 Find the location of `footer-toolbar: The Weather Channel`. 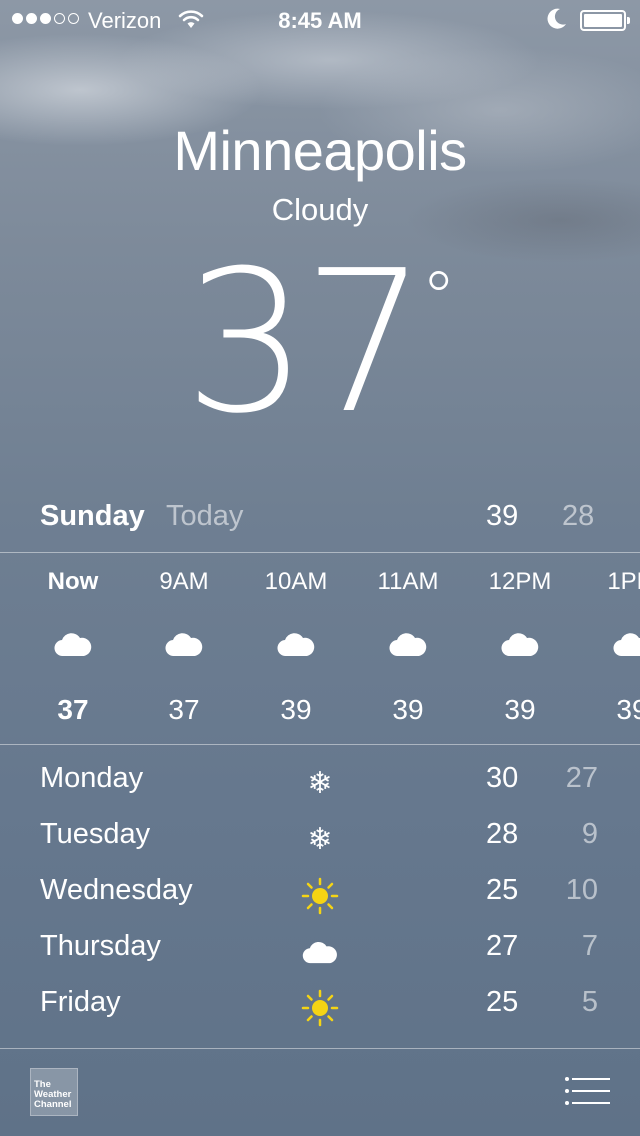

footer-toolbar: The Weather Channel is located at coordinates (320, 1092).